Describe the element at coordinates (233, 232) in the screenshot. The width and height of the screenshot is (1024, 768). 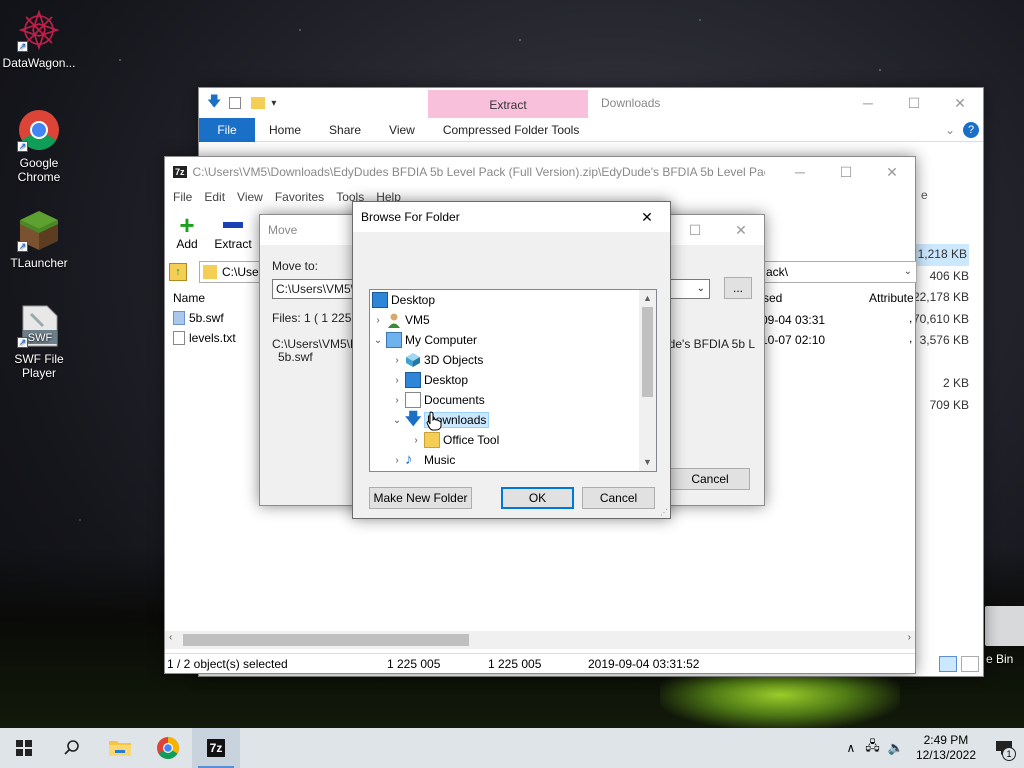
I see `extract-button: Extract` at that location.